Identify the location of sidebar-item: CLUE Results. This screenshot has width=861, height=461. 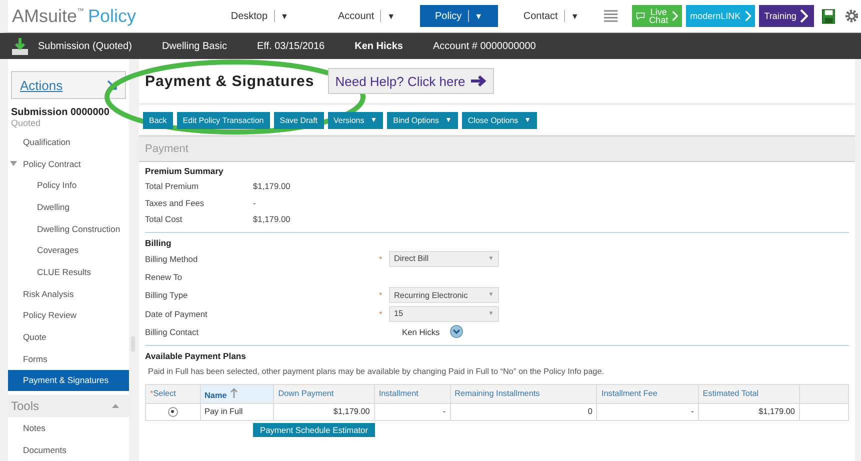
(69, 272).